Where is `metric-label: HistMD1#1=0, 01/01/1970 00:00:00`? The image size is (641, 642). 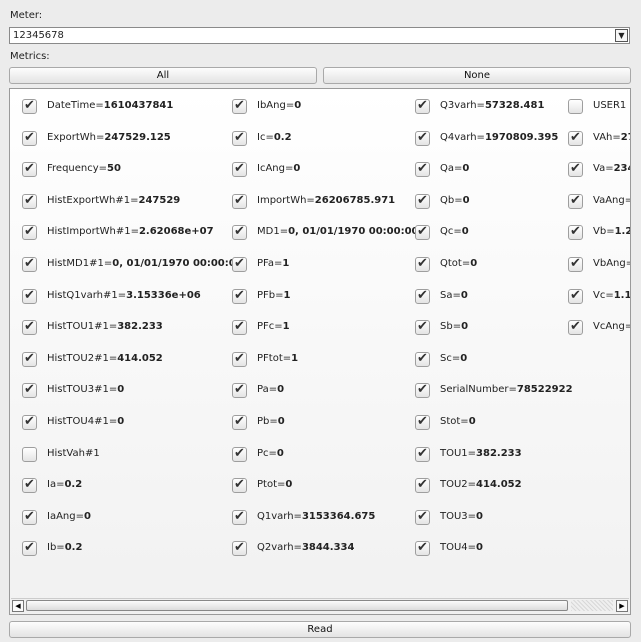 metric-label: HistMD1#1=0, 01/01/1970 00:00:00 is located at coordinates (145, 263).